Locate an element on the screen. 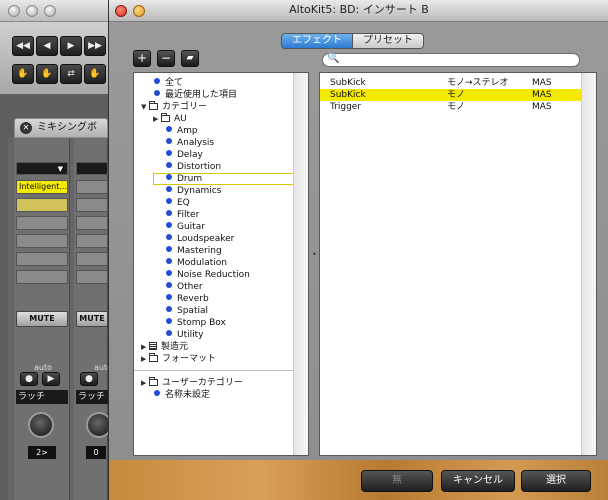 Image resolution: width=608 pixels, height=500 pixels. list-icon is located at coordinates (153, 346).